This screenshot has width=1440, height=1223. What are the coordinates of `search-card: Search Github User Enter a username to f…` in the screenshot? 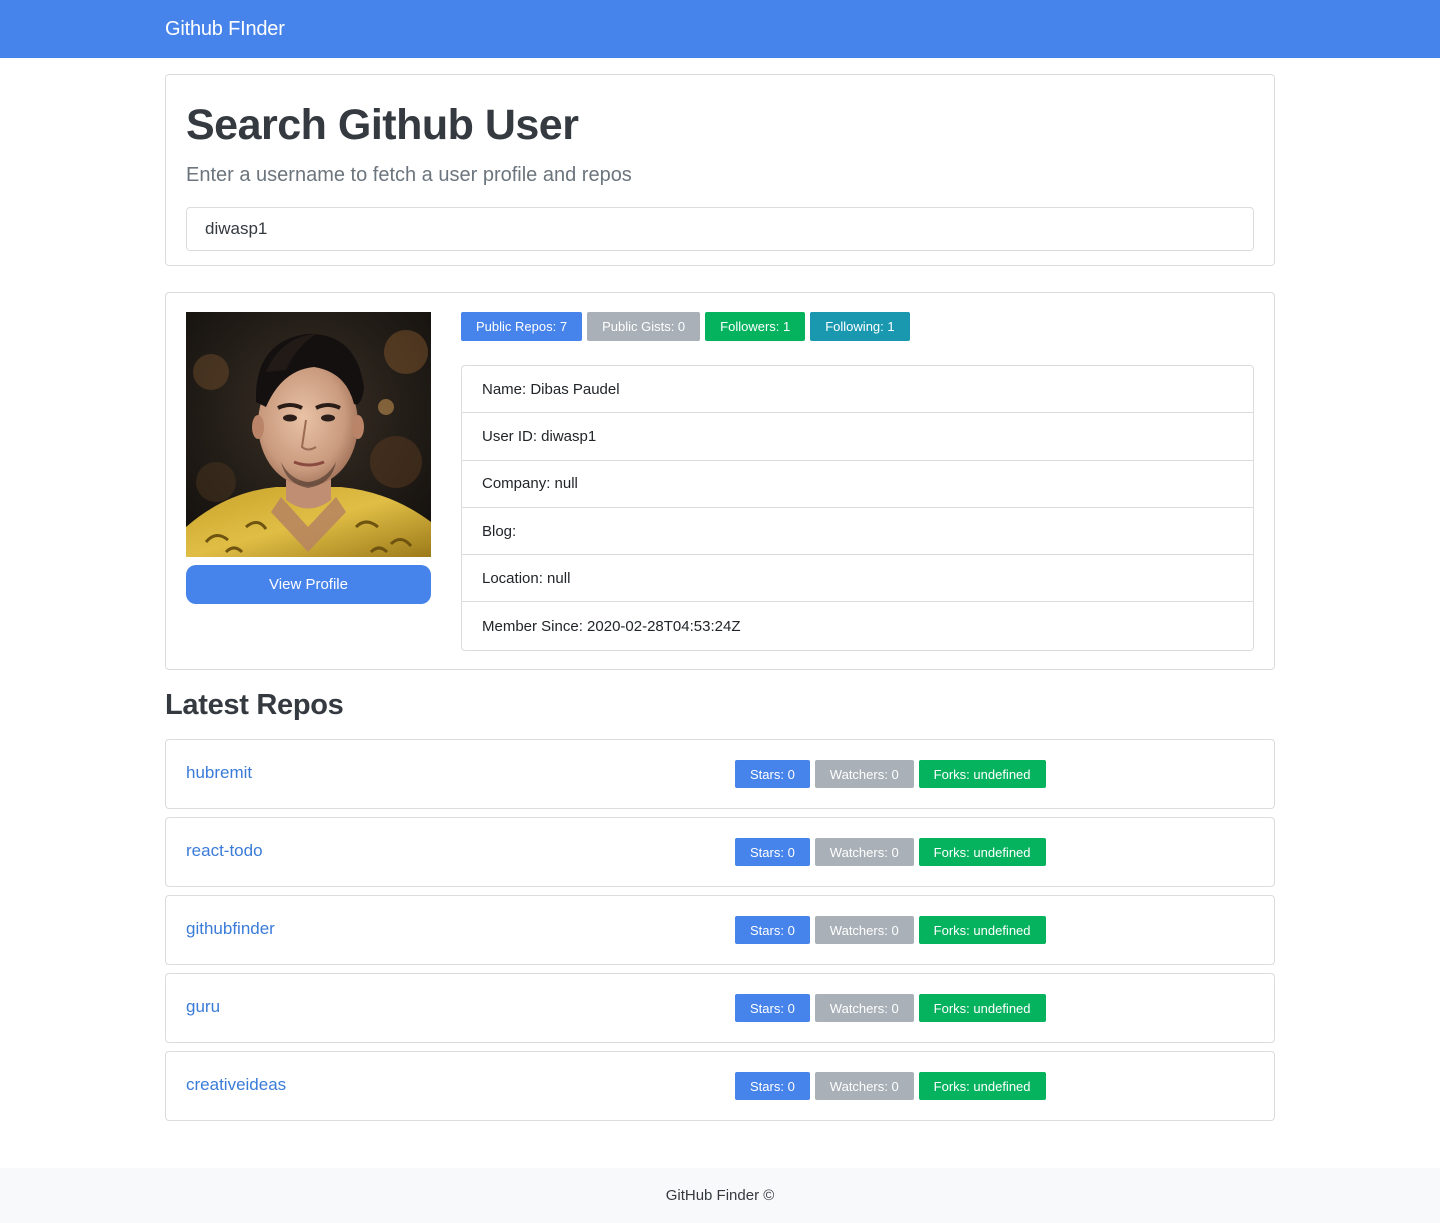 It's located at (720, 170).